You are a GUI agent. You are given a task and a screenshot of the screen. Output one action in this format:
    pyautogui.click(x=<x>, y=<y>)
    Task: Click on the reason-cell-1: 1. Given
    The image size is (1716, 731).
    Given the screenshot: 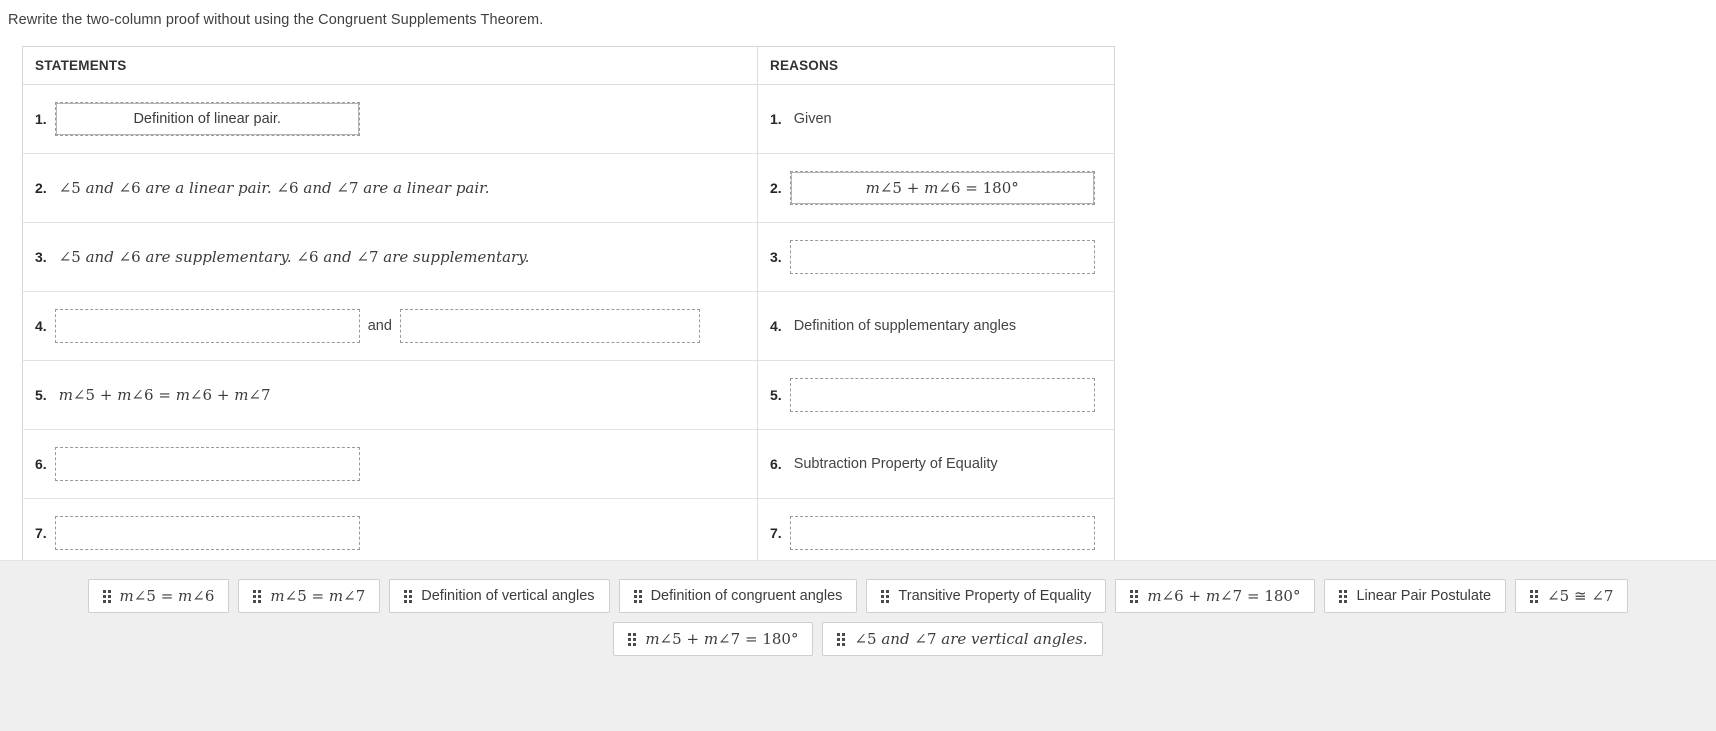 What is the action you would take?
    pyautogui.click(x=936, y=119)
    